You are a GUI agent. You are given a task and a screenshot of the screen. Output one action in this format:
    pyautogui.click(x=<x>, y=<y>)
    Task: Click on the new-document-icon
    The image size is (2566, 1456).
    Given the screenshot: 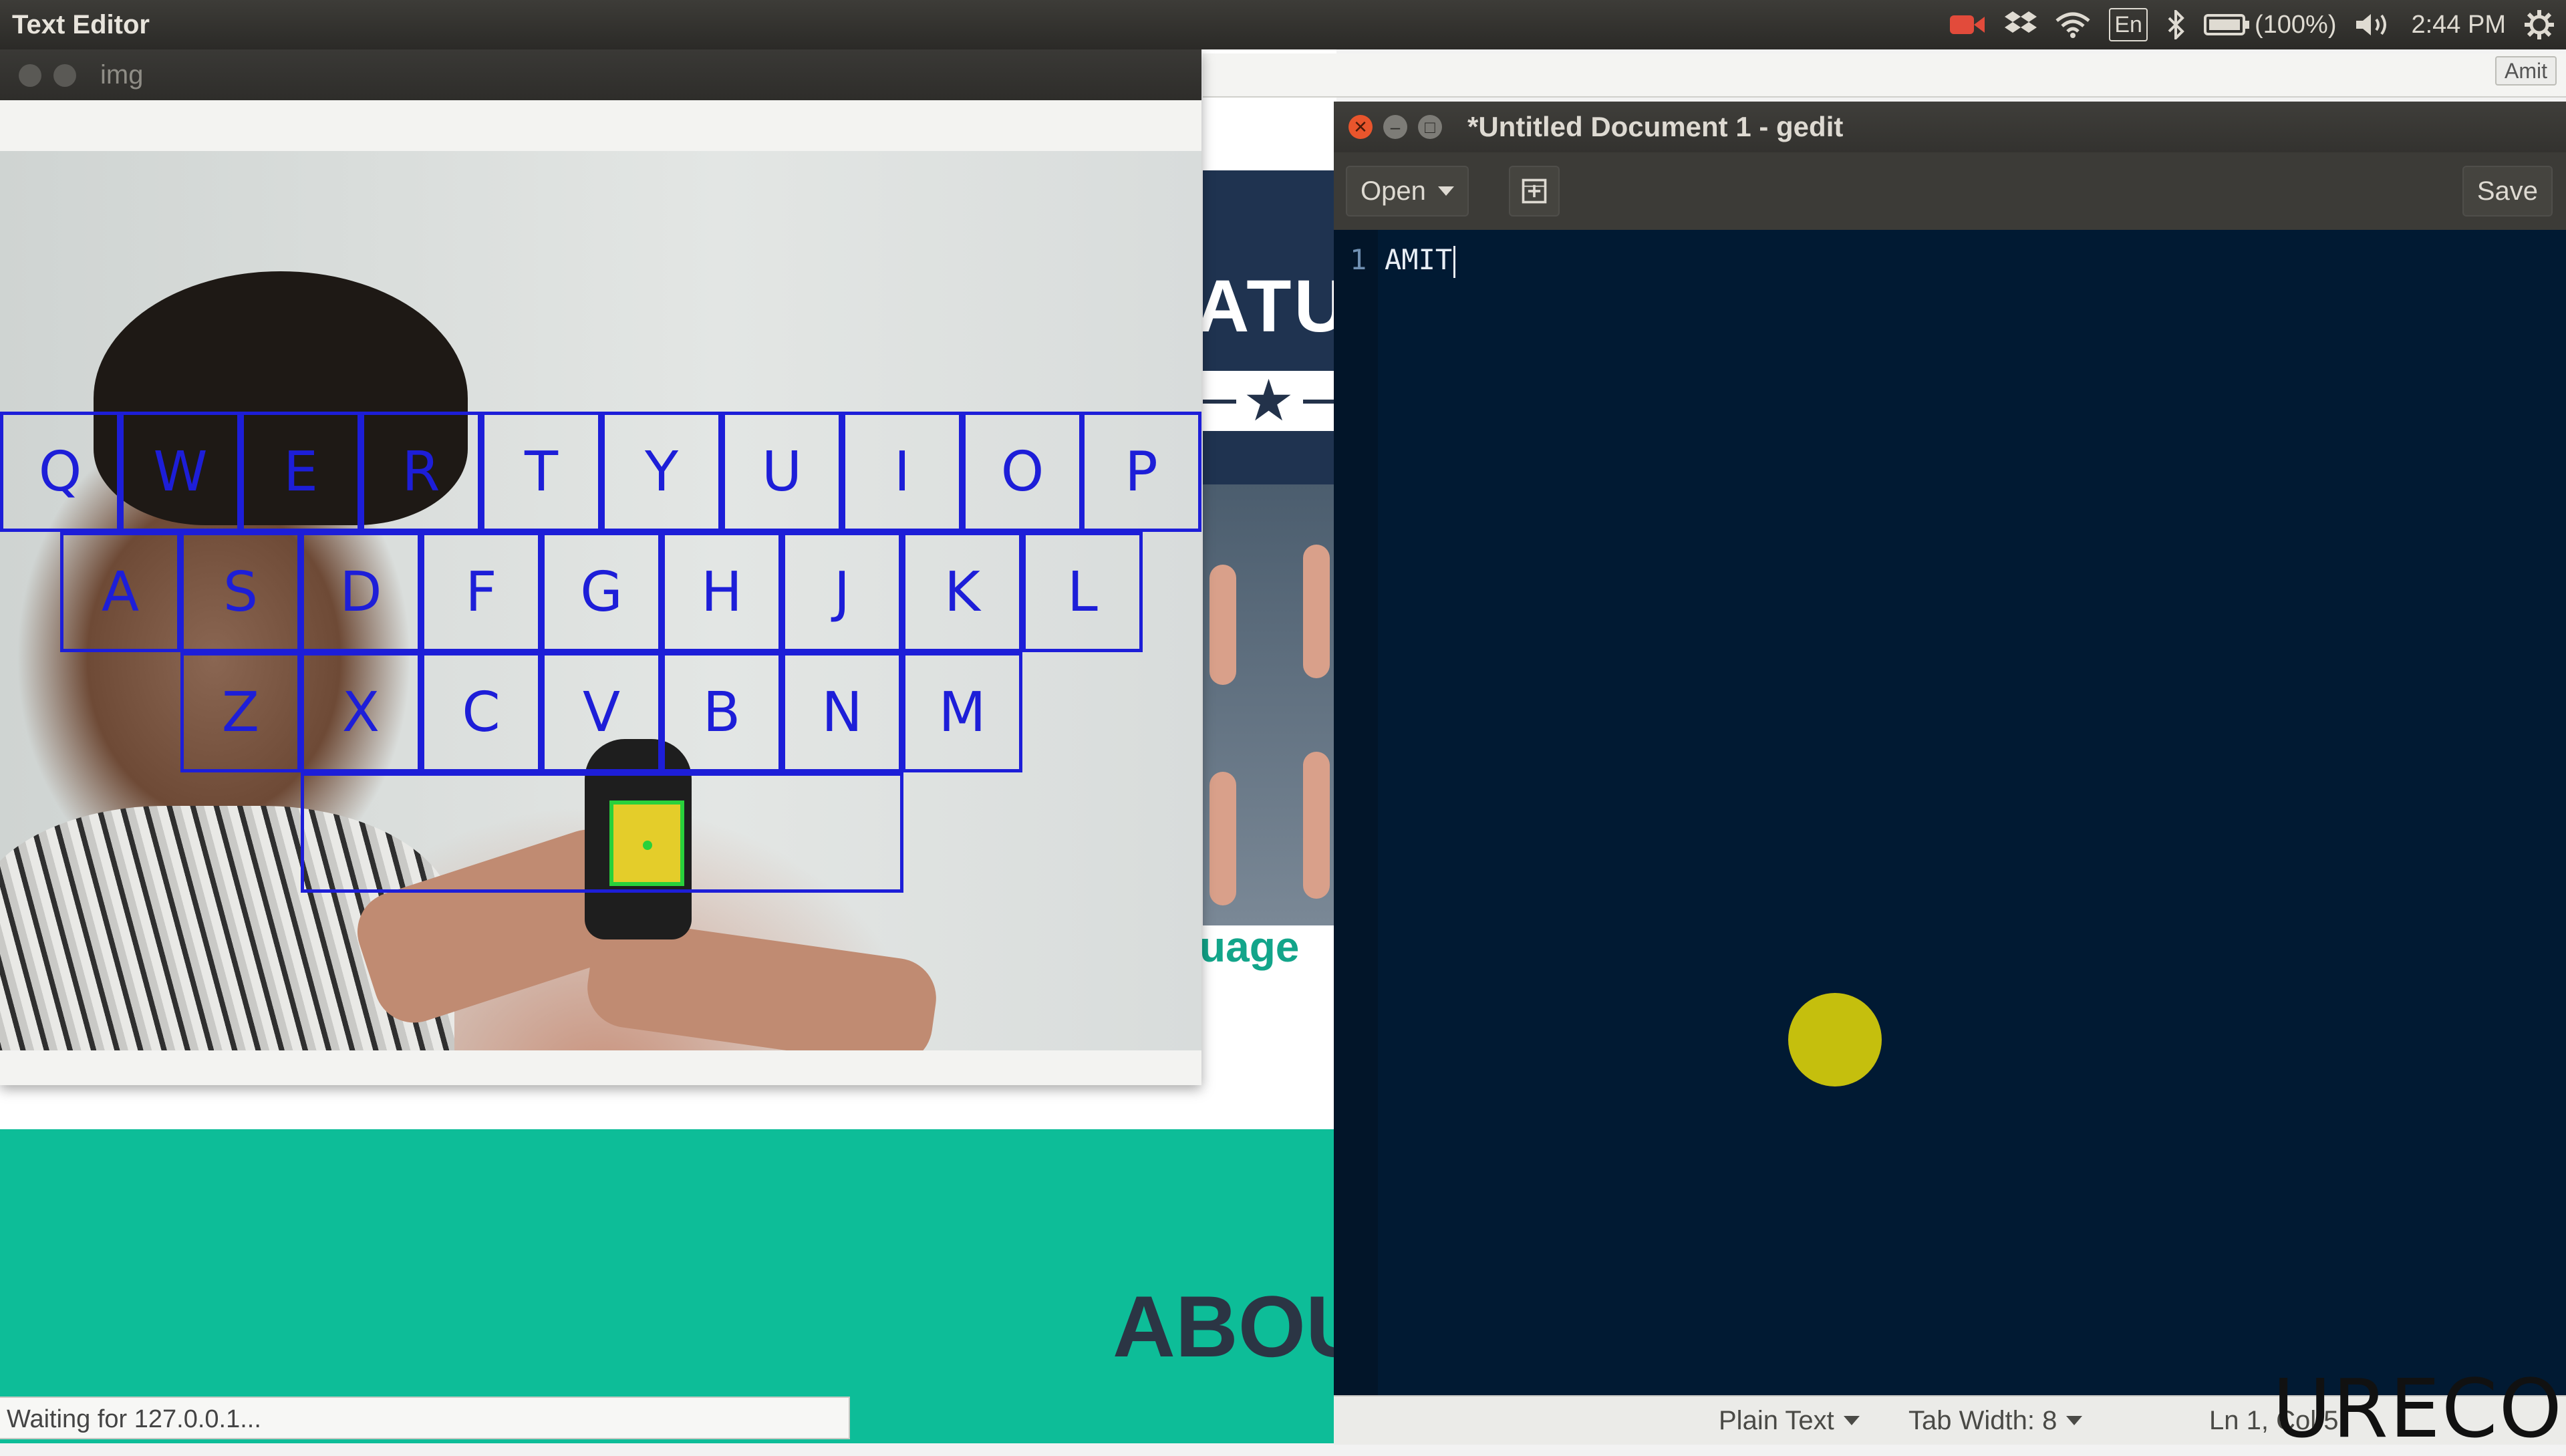 What is the action you would take?
    pyautogui.click(x=1534, y=191)
    